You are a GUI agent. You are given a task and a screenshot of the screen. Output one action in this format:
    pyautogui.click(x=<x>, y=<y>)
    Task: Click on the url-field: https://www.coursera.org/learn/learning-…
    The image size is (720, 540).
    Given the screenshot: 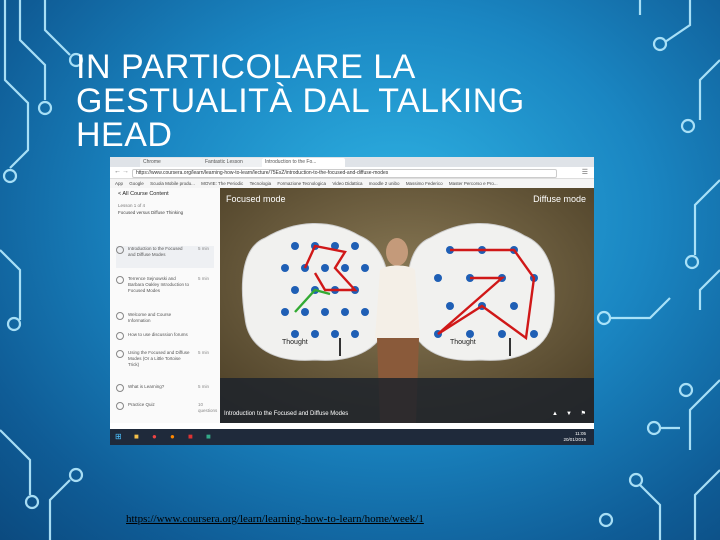 What is the action you would take?
    pyautogui.click(x=344, y=173)
    